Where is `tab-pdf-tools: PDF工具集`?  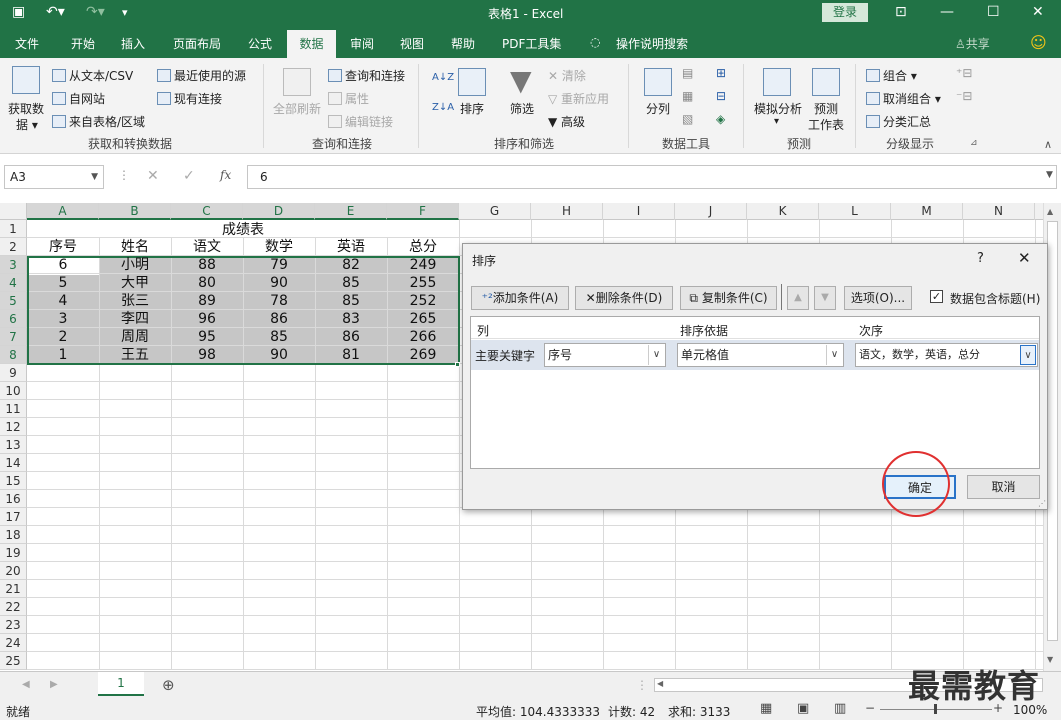 tab-pdf-tools: PDF工具集 is located at coordinates (531, 43).